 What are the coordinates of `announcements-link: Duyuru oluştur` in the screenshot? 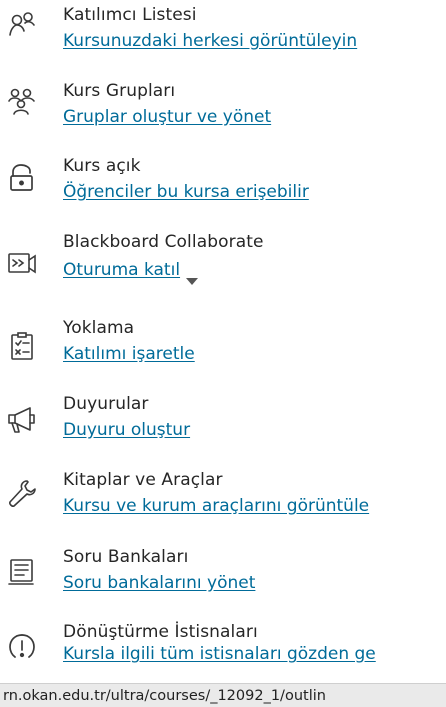 It's located at (126, 430).